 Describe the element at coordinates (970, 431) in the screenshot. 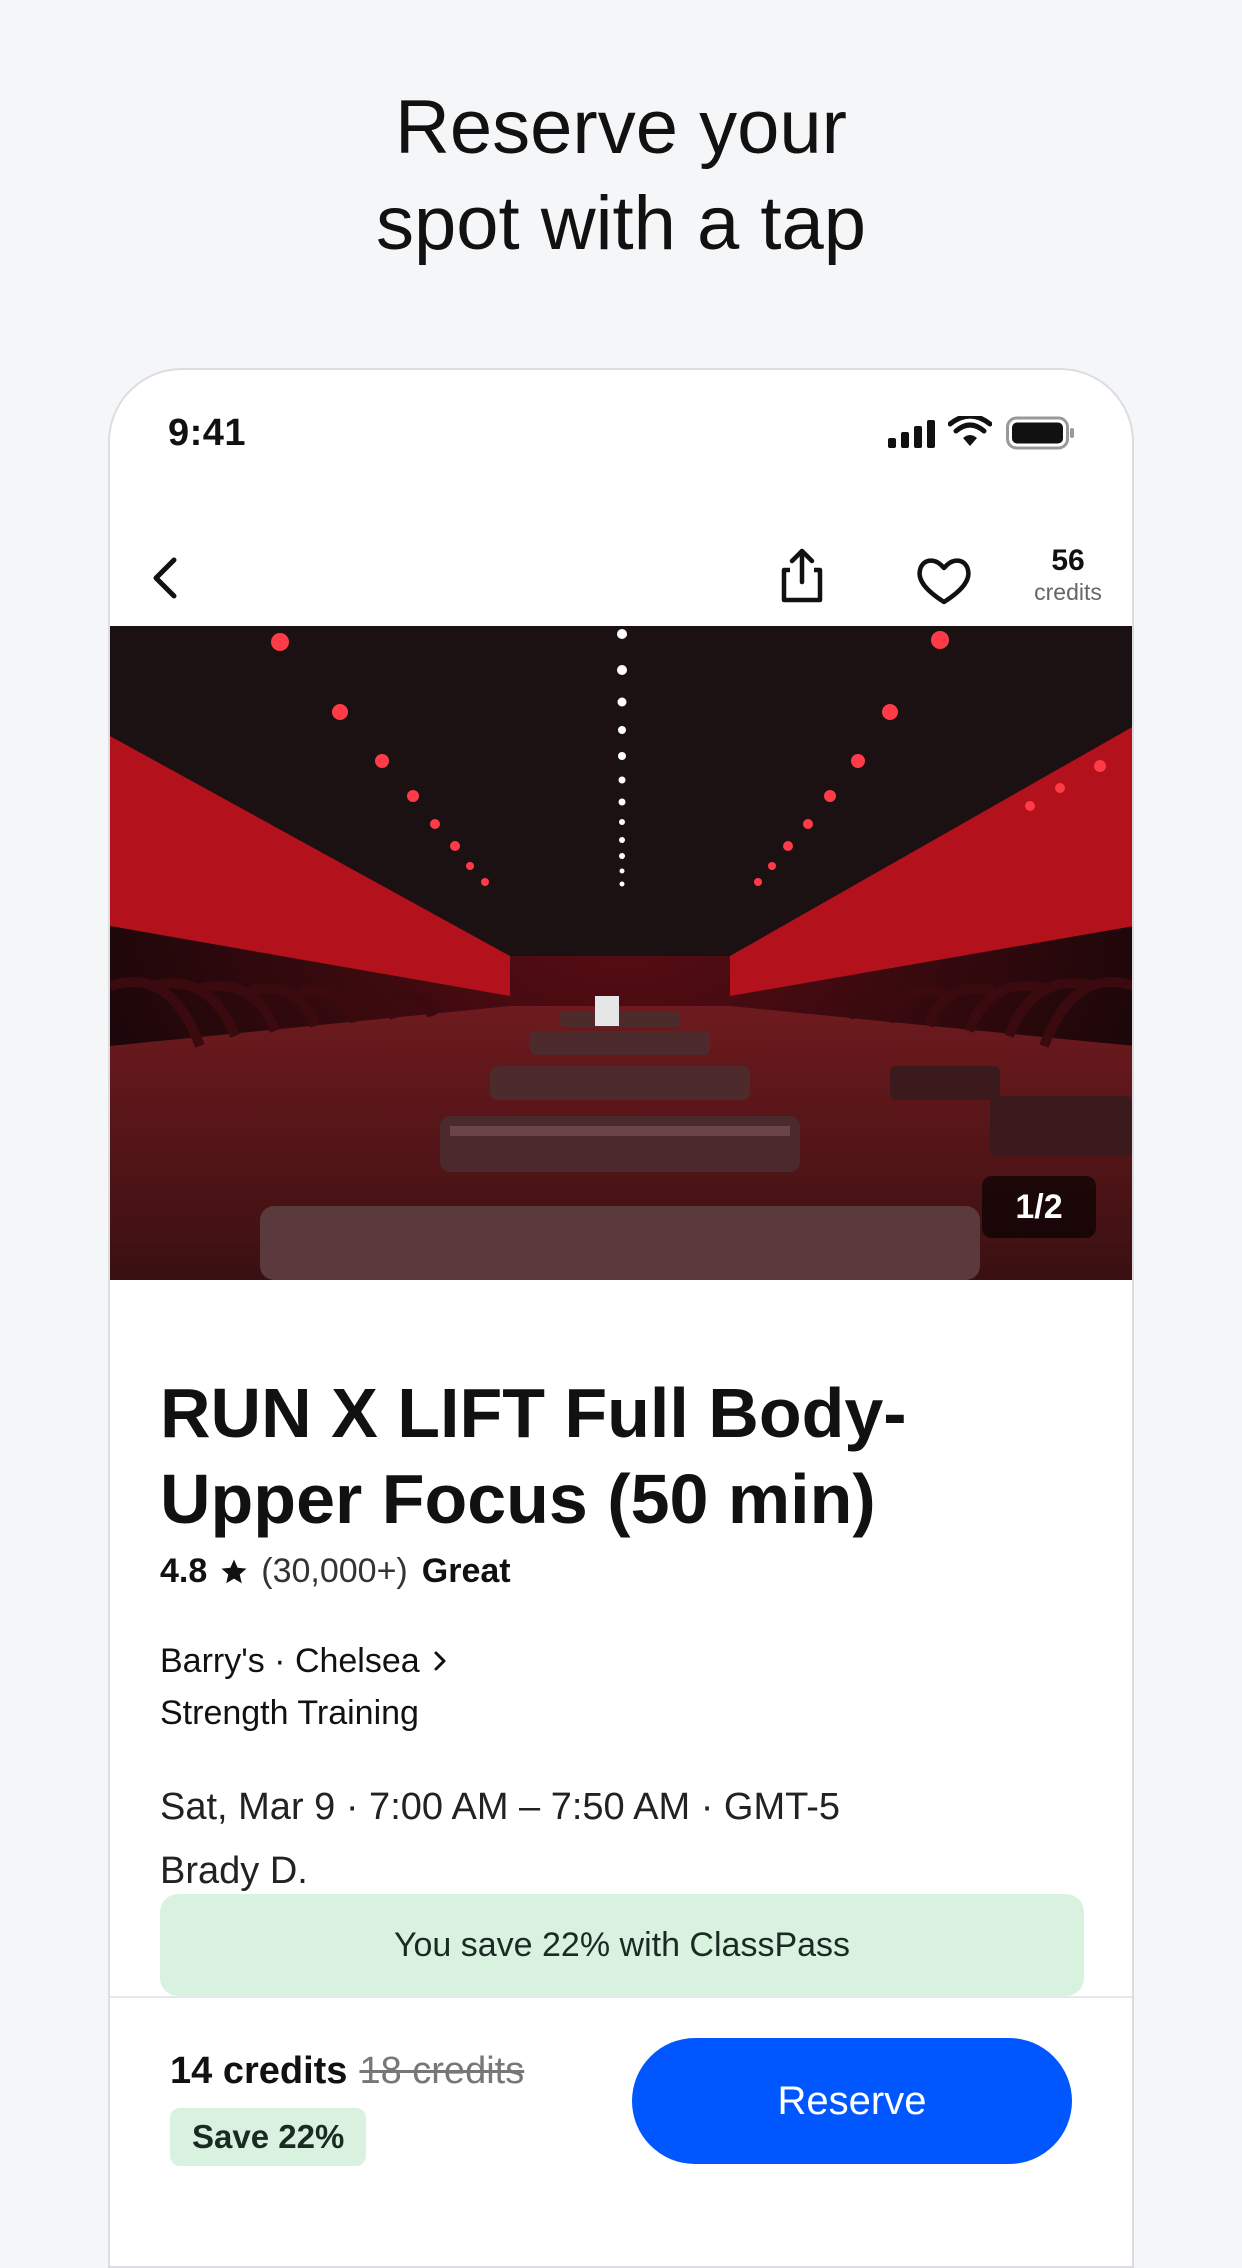

I see `wifi-icon` at that location.